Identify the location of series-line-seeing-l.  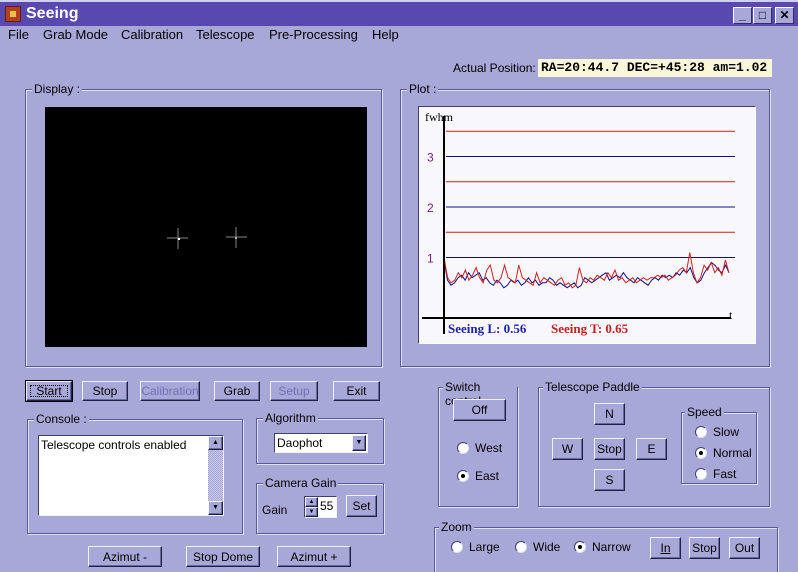
(586, 274).